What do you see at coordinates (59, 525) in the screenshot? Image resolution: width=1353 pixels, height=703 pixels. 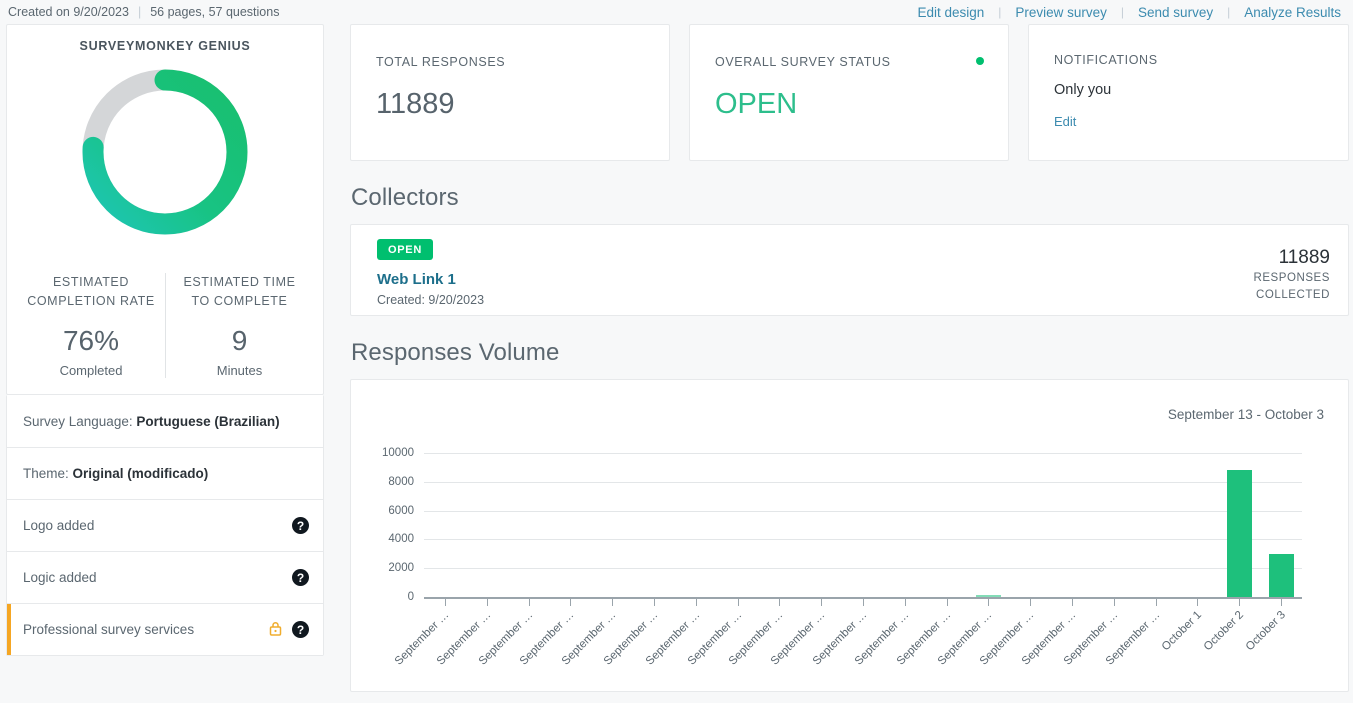 I see `logo-added-label: Logo added` at bounding box center [59, 525].